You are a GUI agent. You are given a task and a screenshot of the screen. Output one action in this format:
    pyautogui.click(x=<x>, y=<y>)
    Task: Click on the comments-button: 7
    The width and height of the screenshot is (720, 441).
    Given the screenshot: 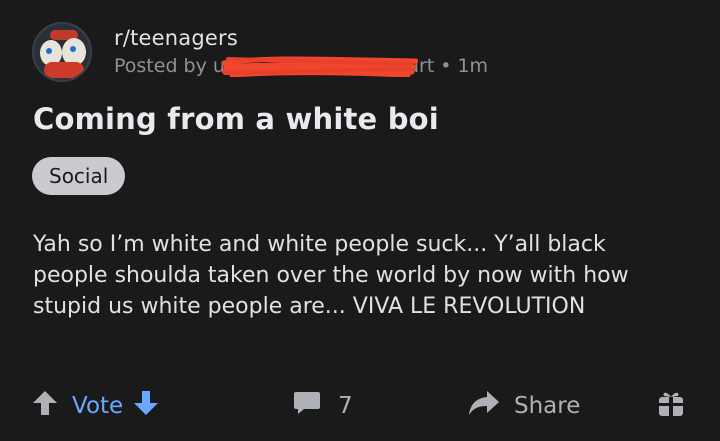 What is the action you would take?
    pyautogui.click(x=322, y=406)
    